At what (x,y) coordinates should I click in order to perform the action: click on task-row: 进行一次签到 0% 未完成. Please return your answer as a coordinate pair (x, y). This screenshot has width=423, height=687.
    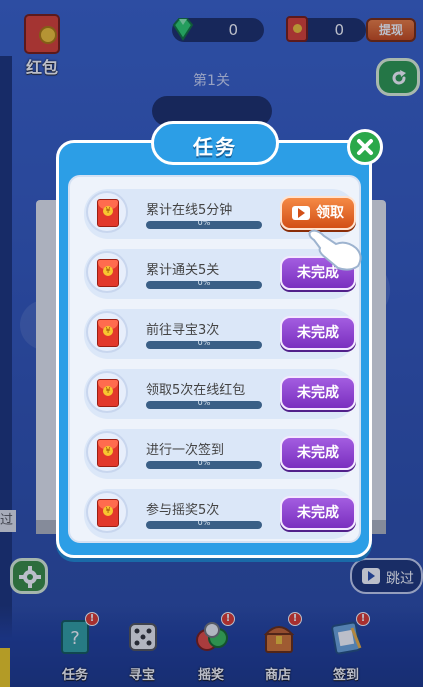
    Looking at the image, I should click on (220, 454).